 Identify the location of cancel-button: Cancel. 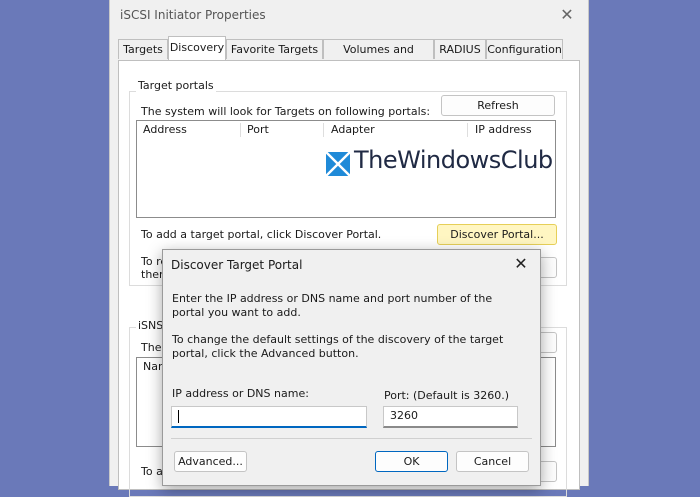
(492, 461).